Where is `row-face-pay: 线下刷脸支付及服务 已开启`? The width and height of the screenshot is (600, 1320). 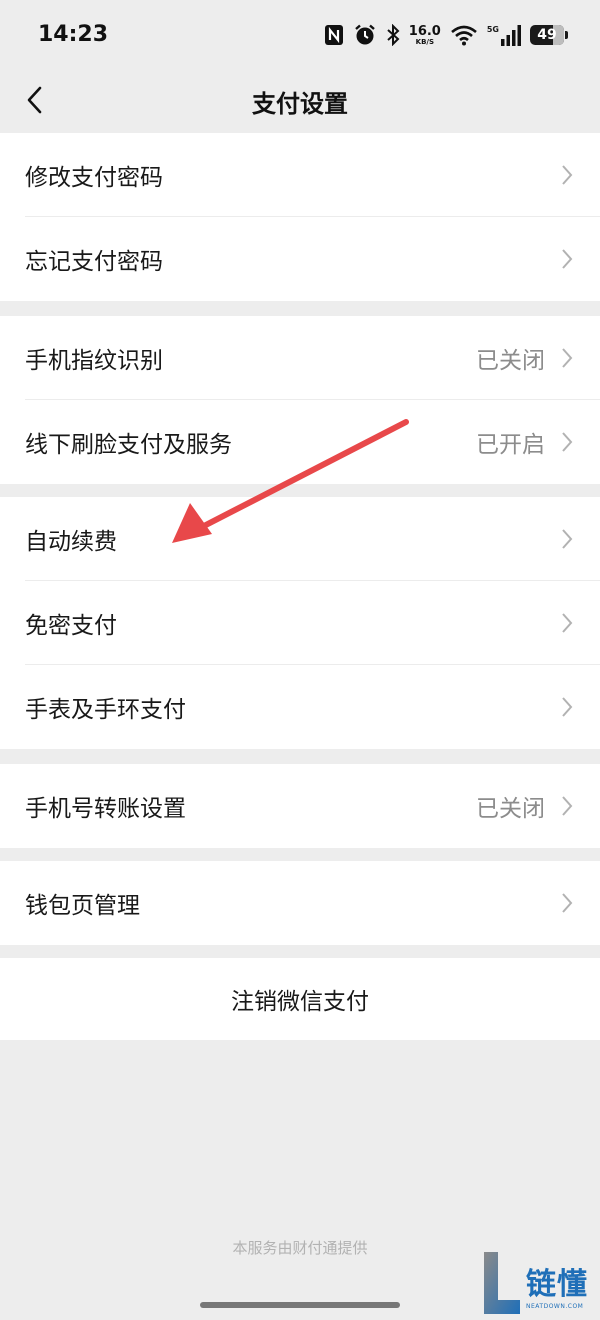 row-face-pay: 线下刷脸支付及服务 已开启 is located at coordinates (300, 442).